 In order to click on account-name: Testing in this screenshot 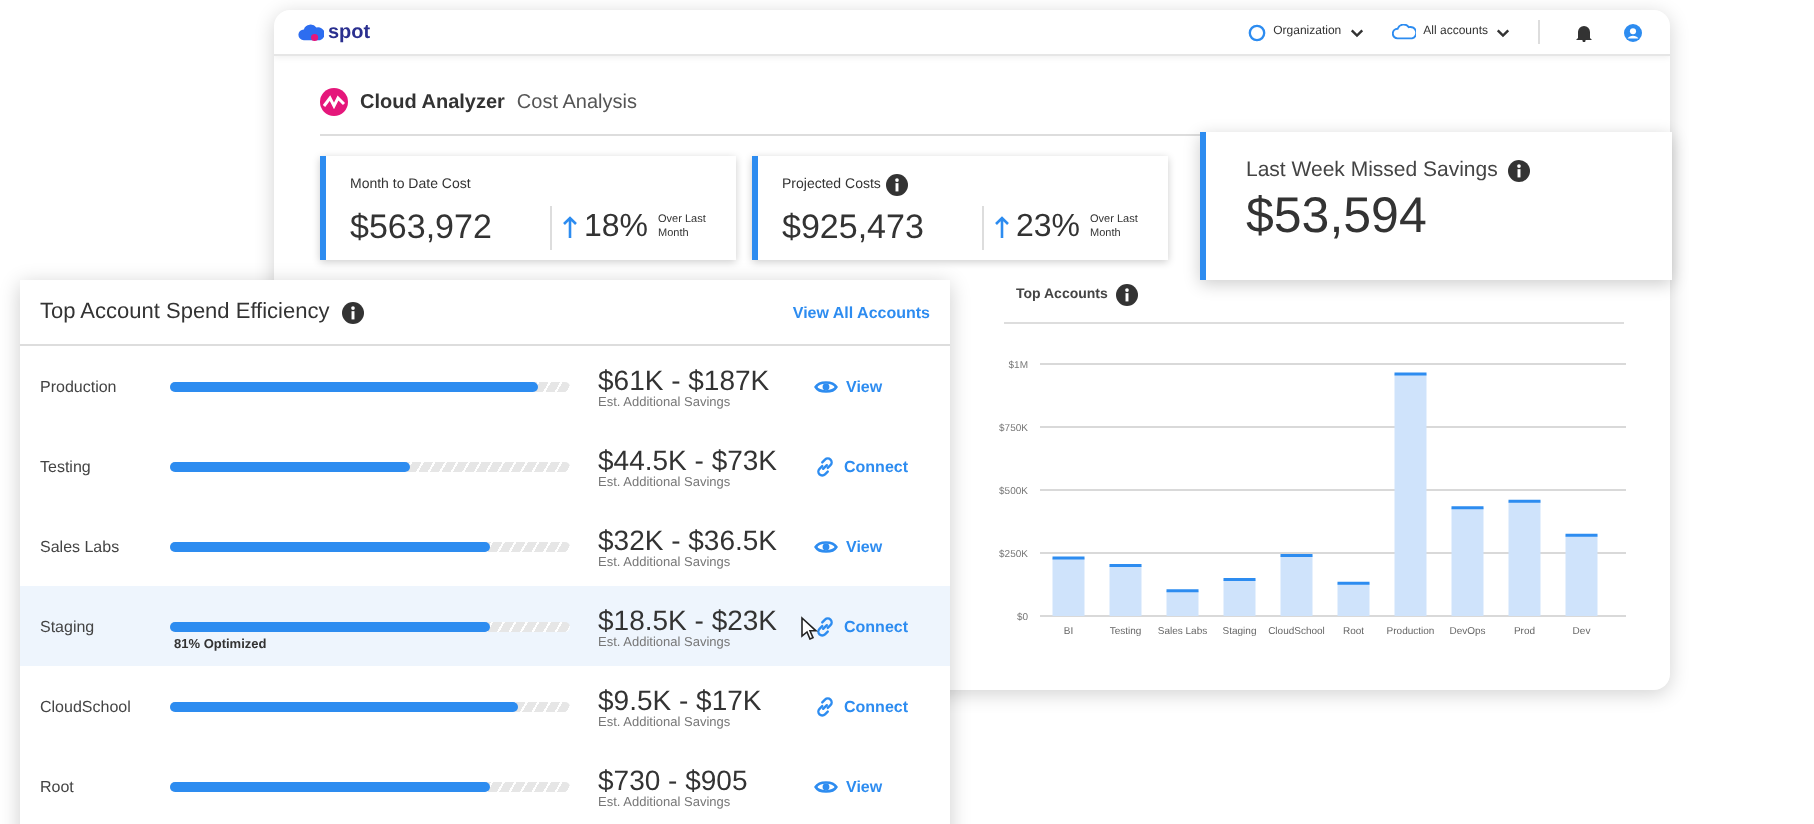, I will do `click(66, 466)`.